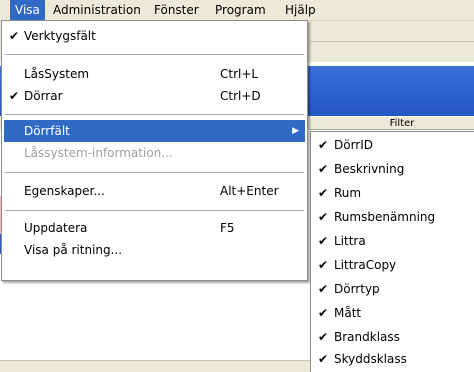 The image size is (474, 372). Describe the element at coordinates (295, 131) in the screenshot. I see `submenu-arrow-icon: ▶` at that location.